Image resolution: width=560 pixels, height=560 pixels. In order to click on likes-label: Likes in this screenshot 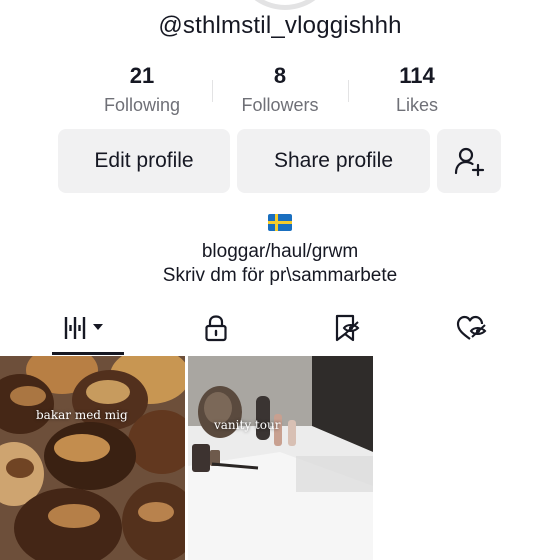, I will do `click(417, 105)`.